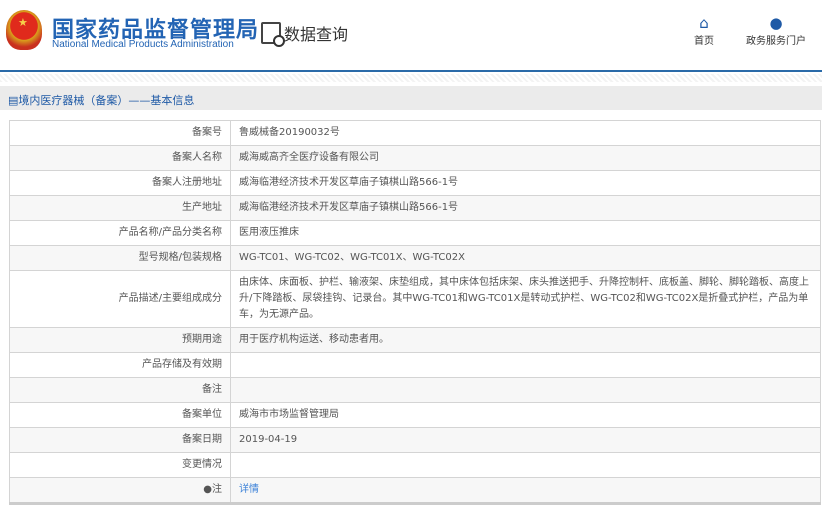 The height and width of the screenshot is (505, 822). What do you see at coordinates (776, 41) in the screenshot?
I see `nav-portal-label: 政务服务门户` at bounding box center [776, 41].